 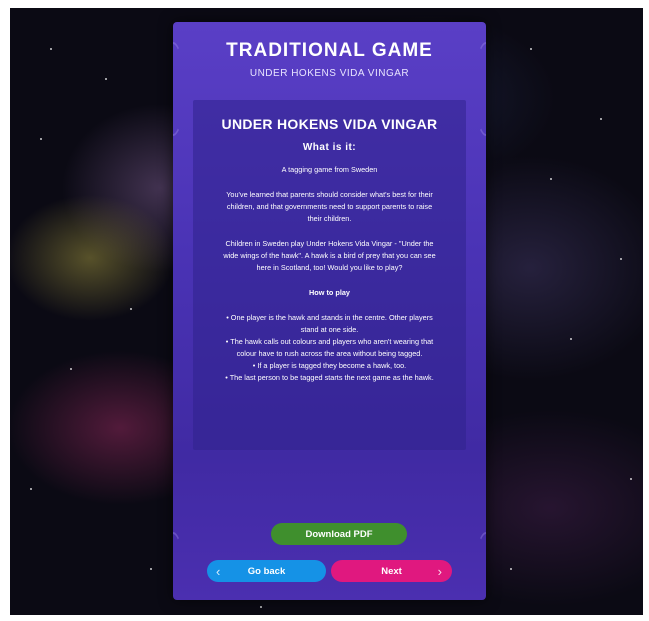 I want to click on go-back-label: Go back, so click(x=266, y=571).